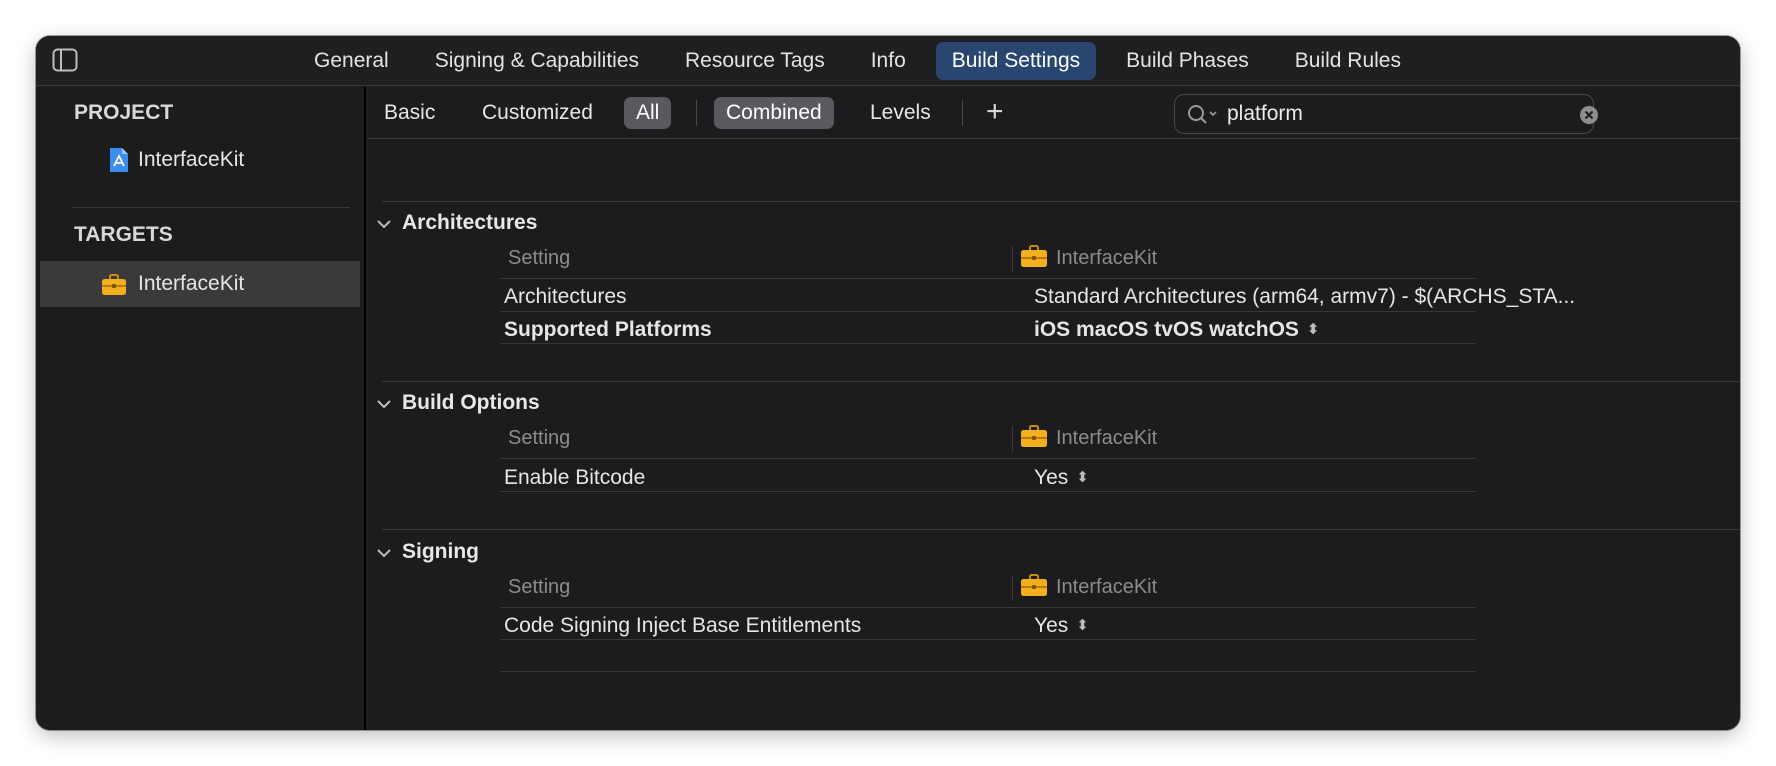 Image resolution: width=1776 pixels, height=766 pixels. What do you see at coordinates (537, 113) in the screenshot?
I see `filter-customized-button: Customized` at bounding box center [537, 113].